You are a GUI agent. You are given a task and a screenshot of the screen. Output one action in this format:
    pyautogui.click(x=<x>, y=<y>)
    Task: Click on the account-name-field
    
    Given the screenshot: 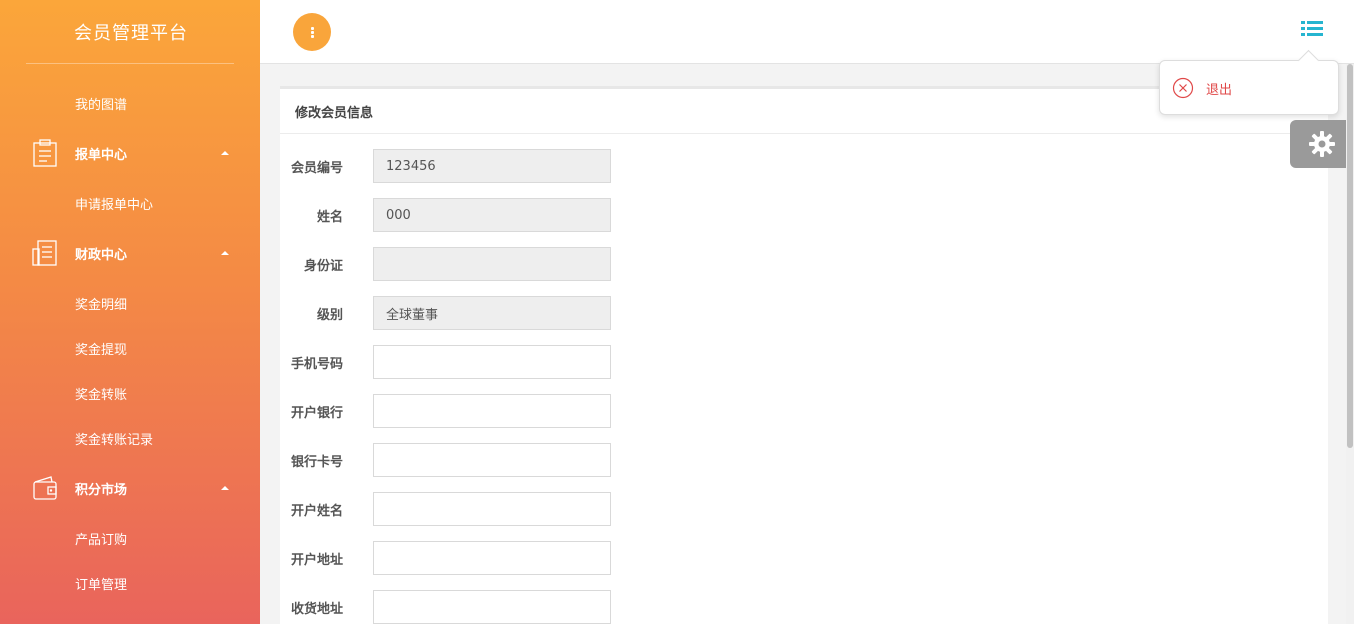 What is the action you would take?
    pyautogui.click(x=492, y=509)
    